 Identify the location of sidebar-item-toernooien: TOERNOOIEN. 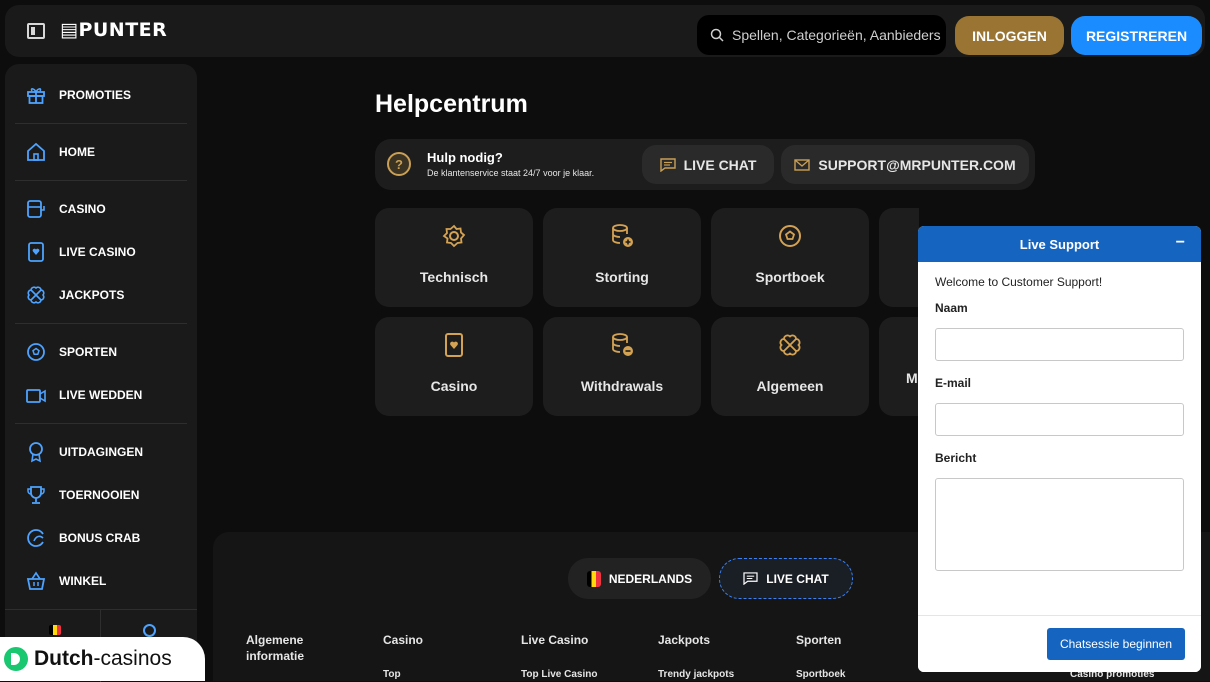
(82, 495).